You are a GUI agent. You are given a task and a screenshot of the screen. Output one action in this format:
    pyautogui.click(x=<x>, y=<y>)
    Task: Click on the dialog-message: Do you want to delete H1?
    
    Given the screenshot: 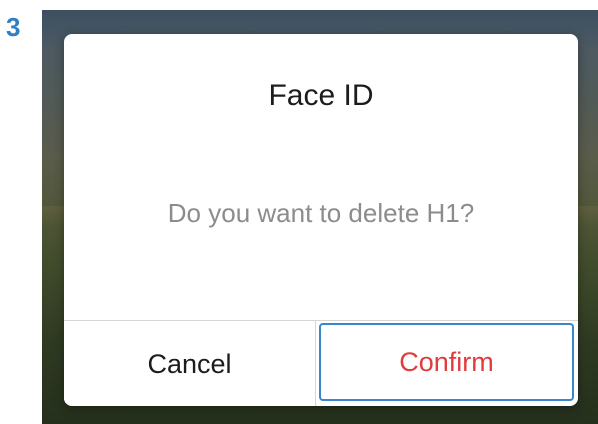 What is the action you would take?
    pyautogui.click(x=321, y=213)
    